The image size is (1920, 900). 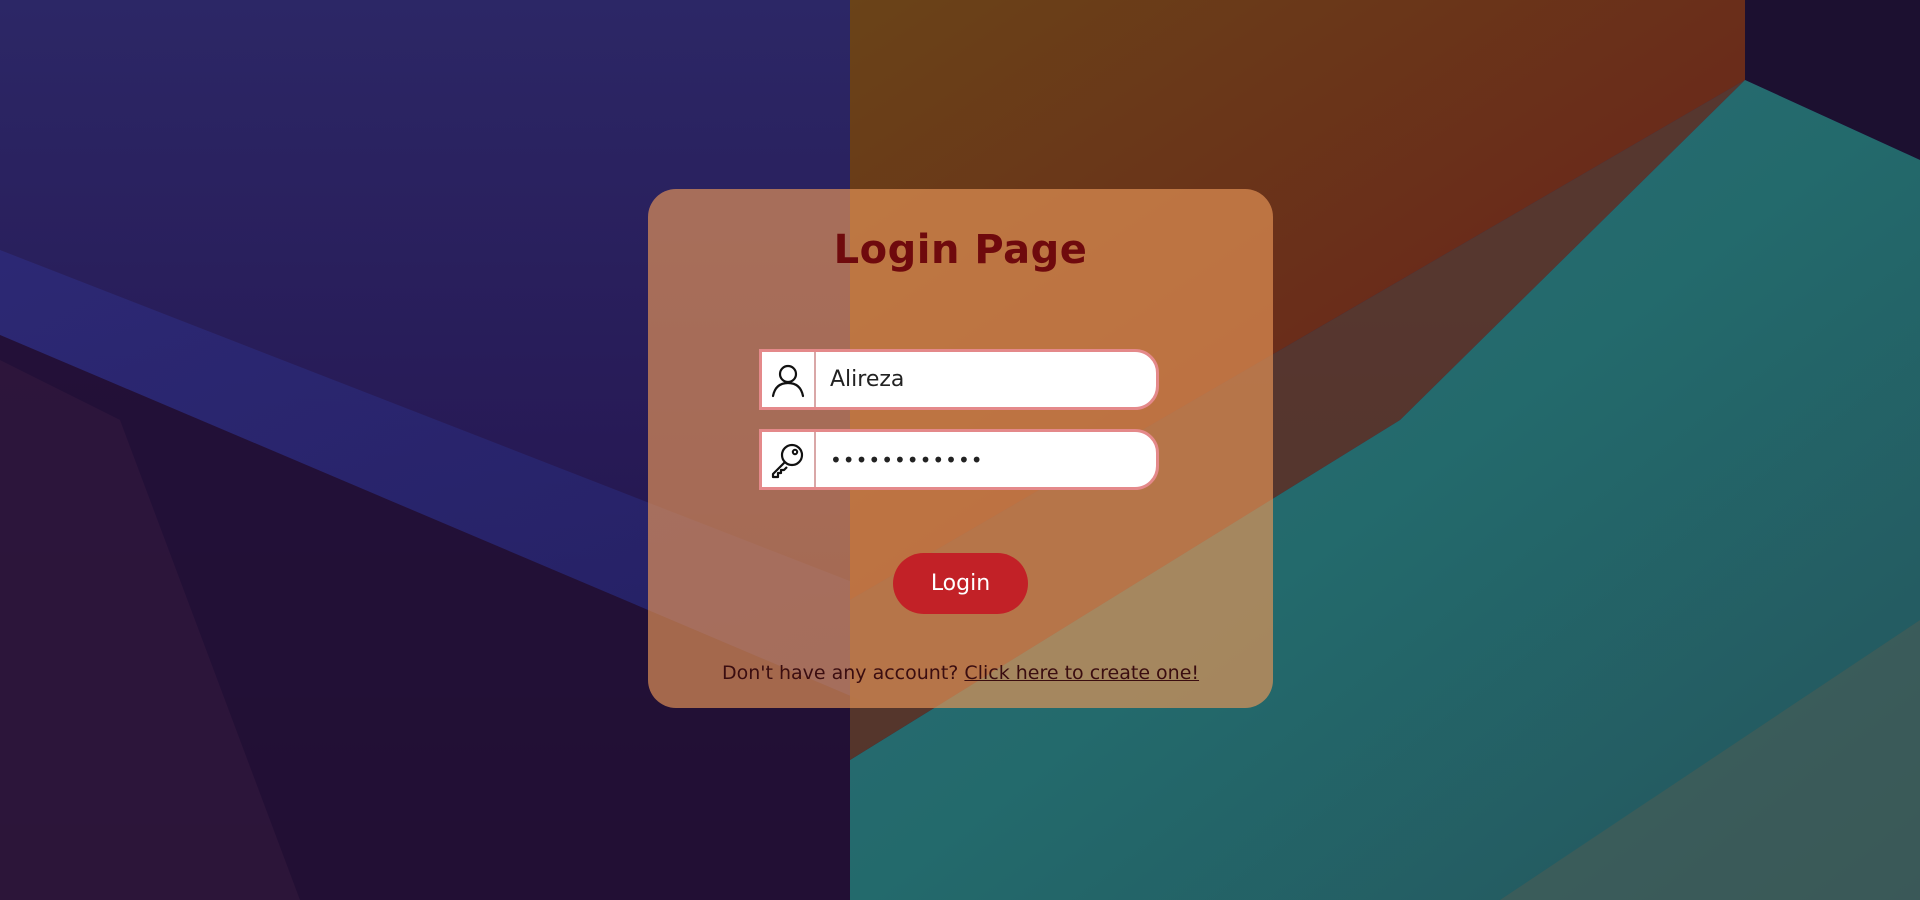 I want to click on username-value: Alireza, so click(x=986, y=379).